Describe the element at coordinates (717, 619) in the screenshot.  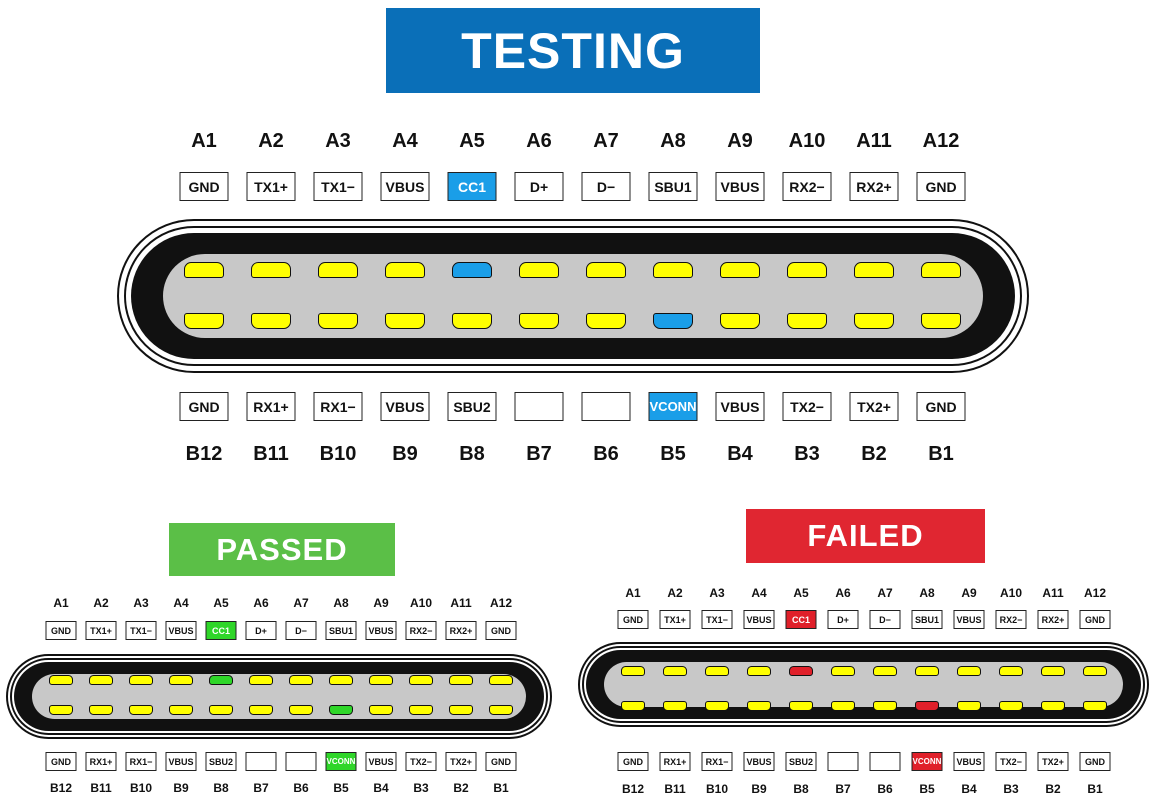
I see `failed-signal-a3: TX1−` at that location.